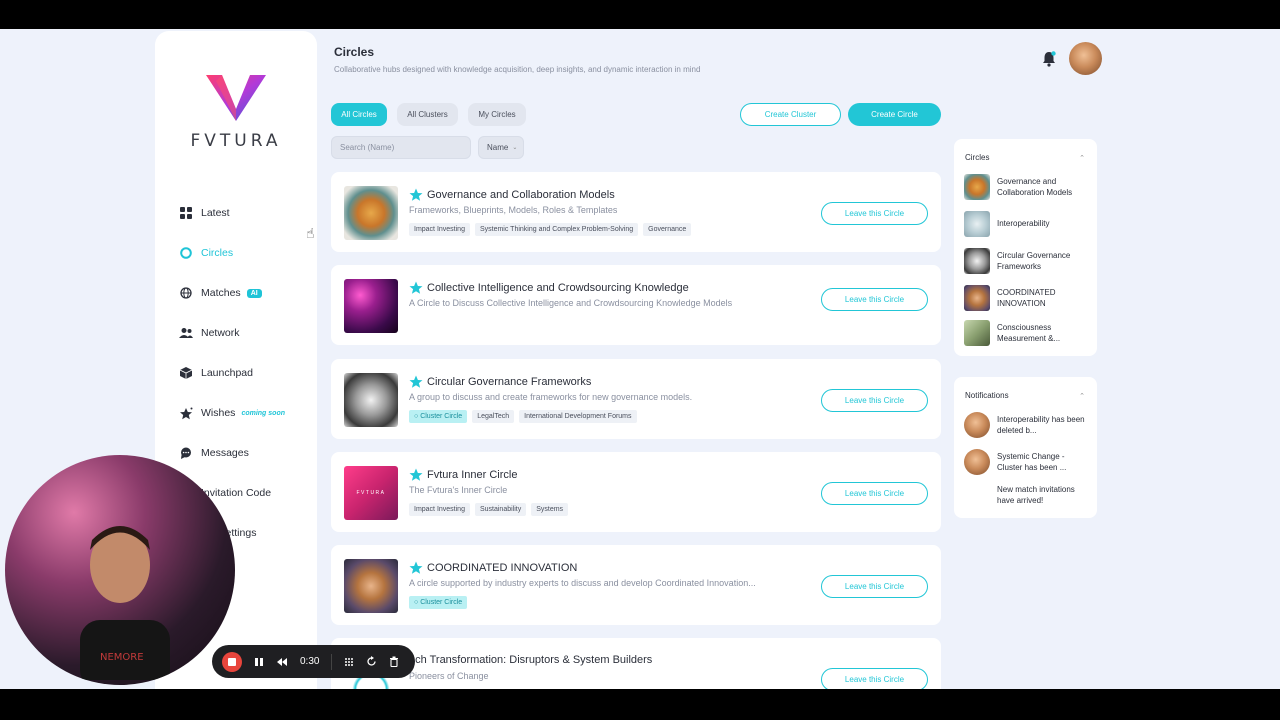 Image resolution: width=1280 pixels, height=720 pixels. I want to click on restart-icon, so click(371, 661).